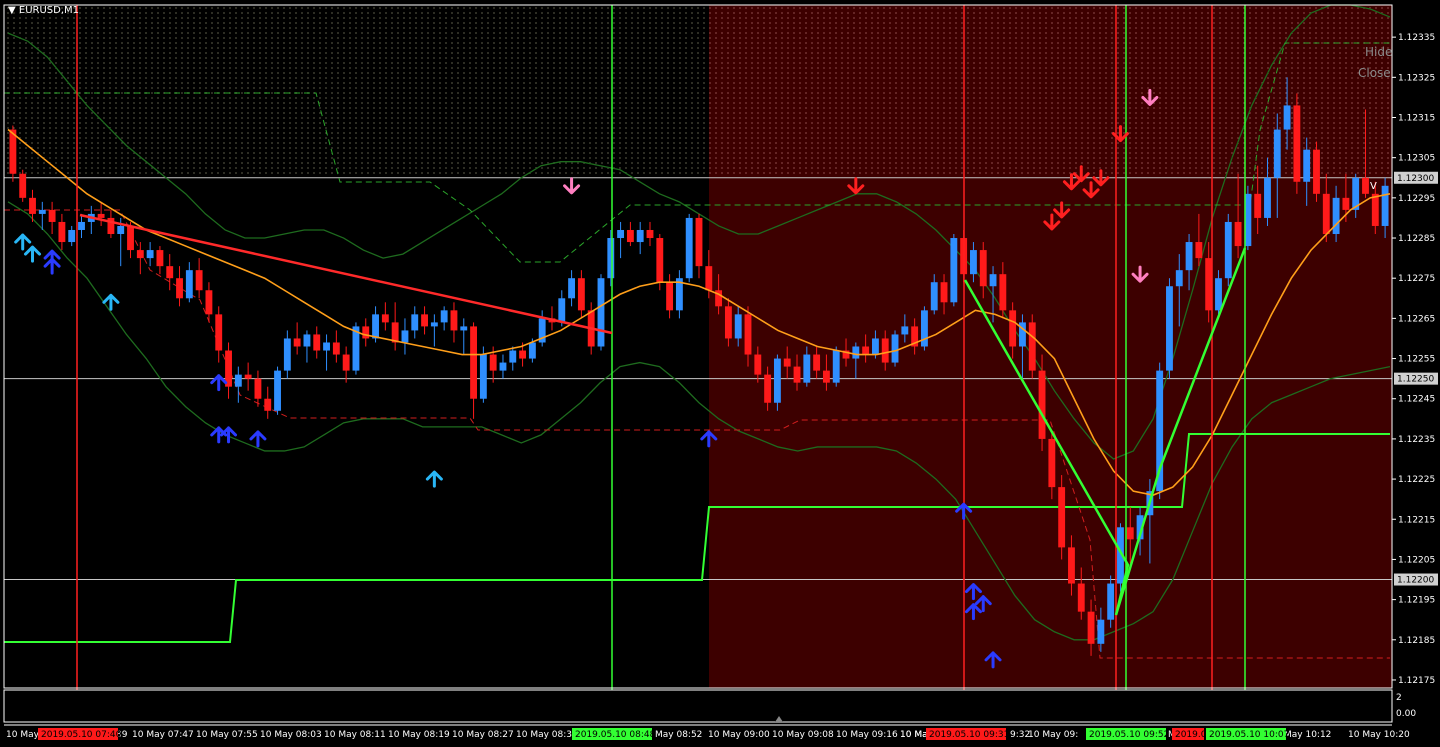  I want to click on price-label: 1.12335, so click(1416, 38).